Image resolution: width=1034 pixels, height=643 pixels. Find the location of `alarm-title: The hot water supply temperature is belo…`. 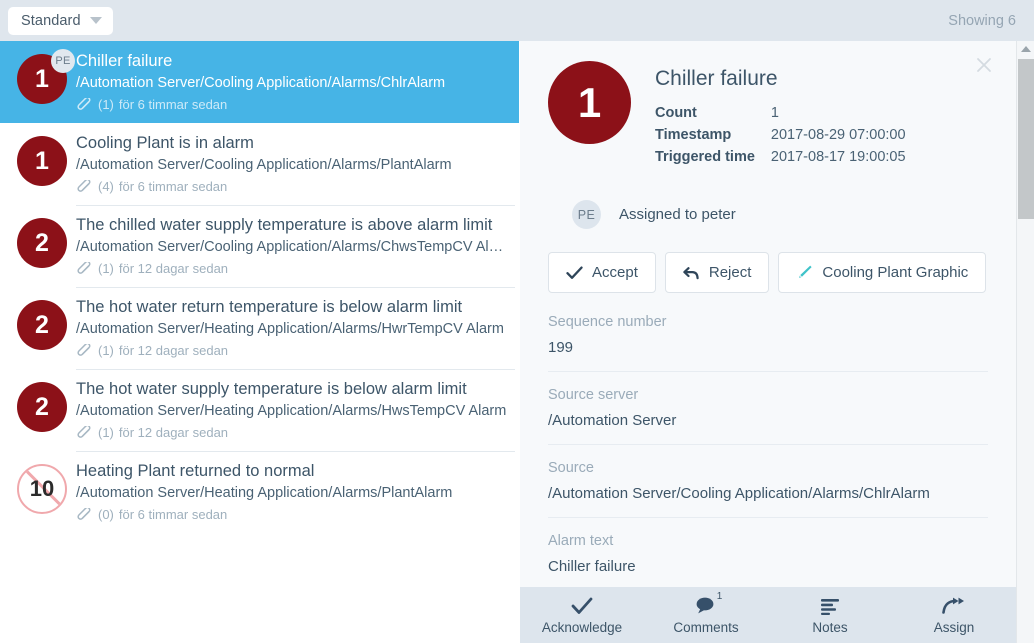

alarm-title: The hot water supply temperature is belo… is located at coordinates (271, 389).